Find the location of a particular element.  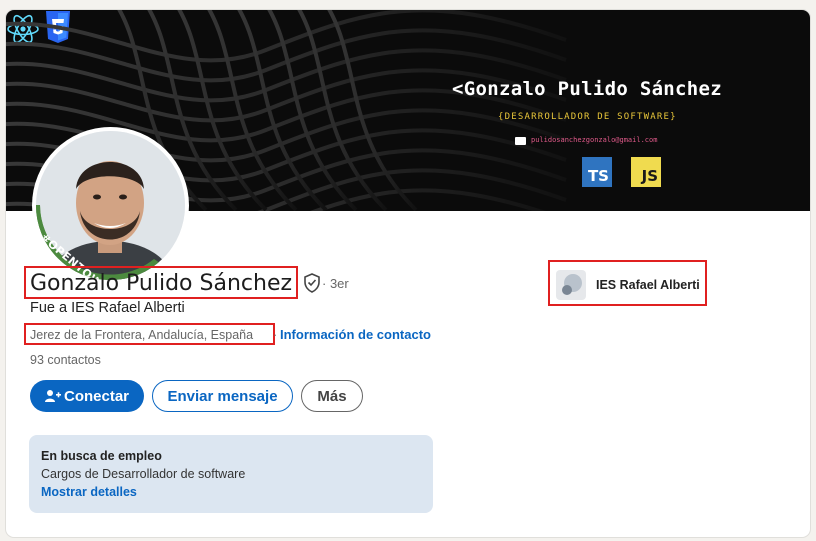

open-to-work-title: En busca de empleo is located at coordinates (101, 456).